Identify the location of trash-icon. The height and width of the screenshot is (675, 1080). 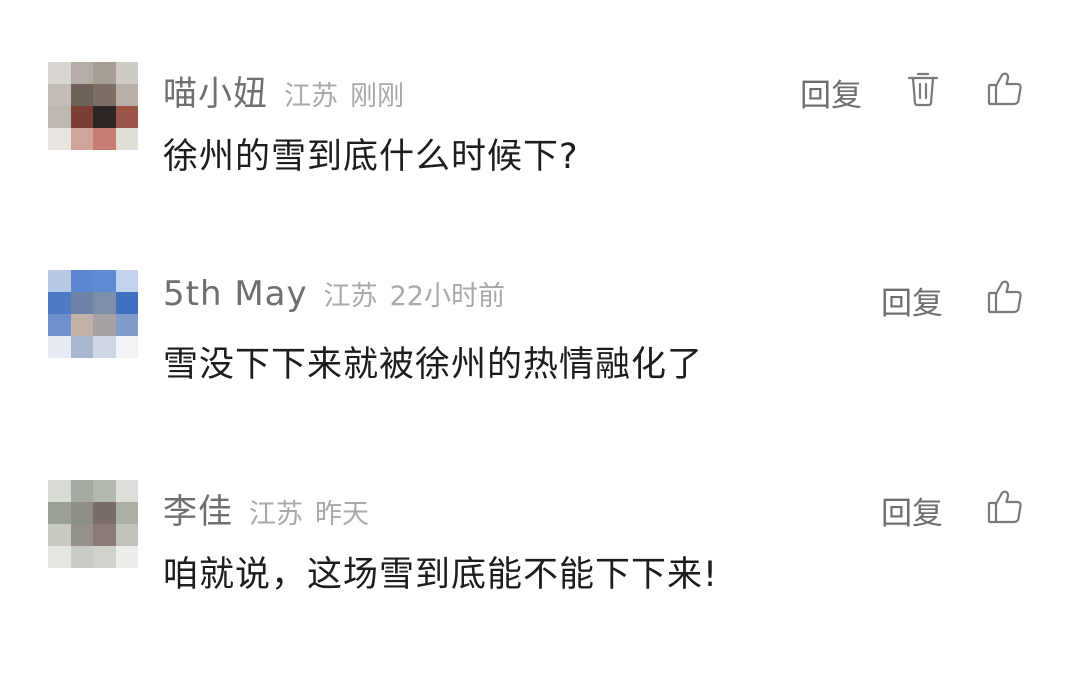
(923, 89).